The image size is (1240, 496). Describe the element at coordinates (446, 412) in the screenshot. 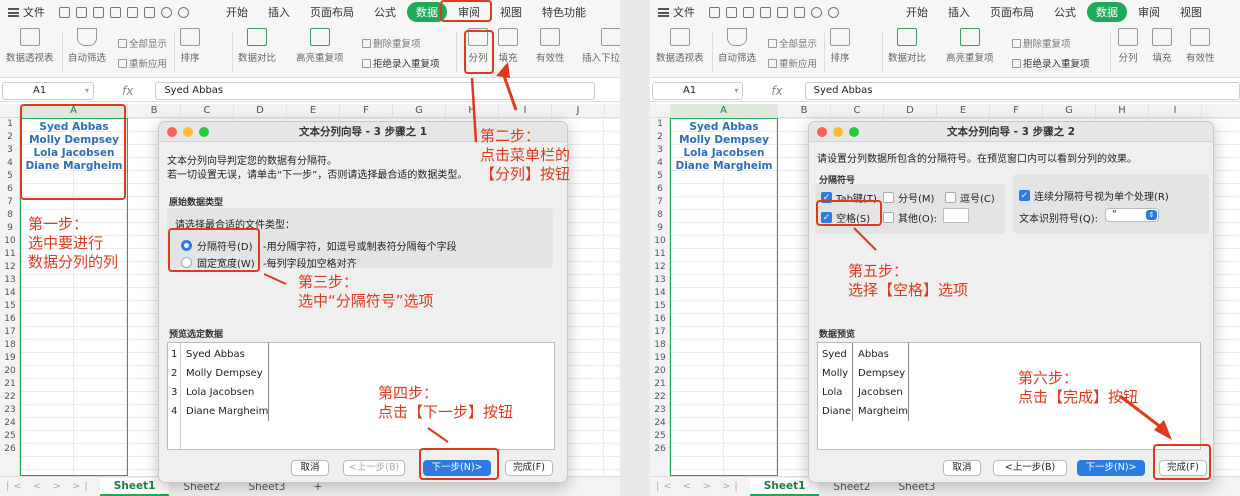

I see `annotation-step4-line1: 点击【下一步】按钮` at that location.